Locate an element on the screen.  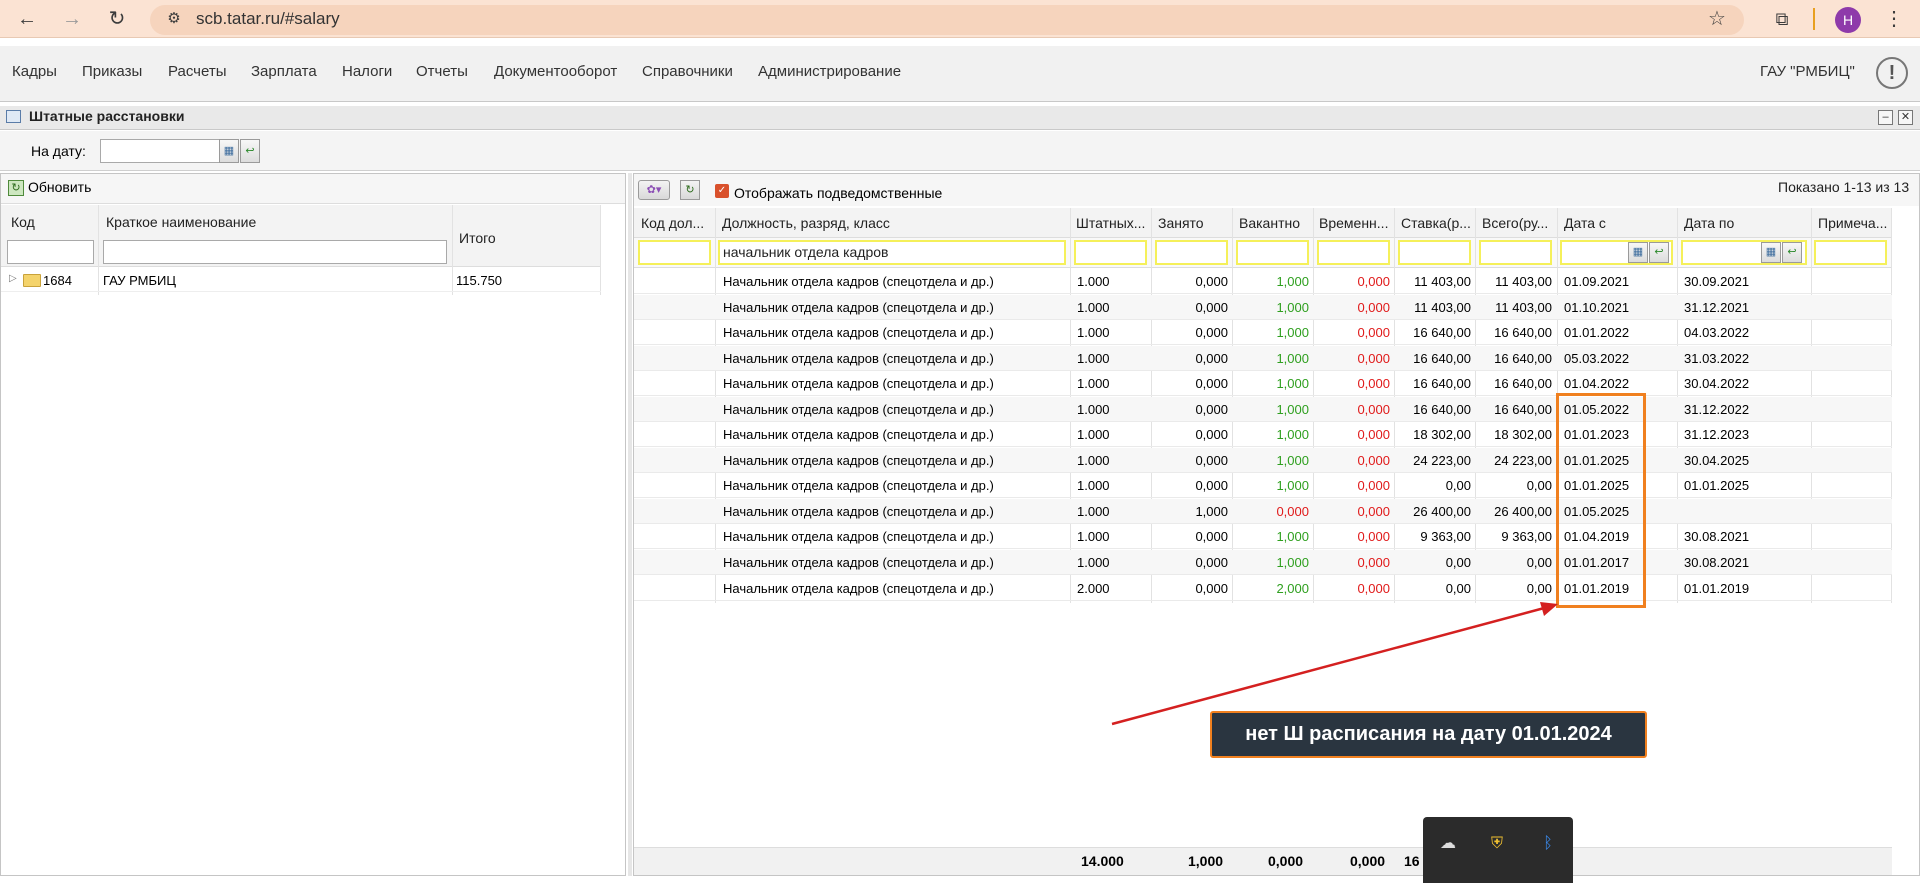
url-text: scb.tatar.ru/#salary is located at coordinates (268, 19).